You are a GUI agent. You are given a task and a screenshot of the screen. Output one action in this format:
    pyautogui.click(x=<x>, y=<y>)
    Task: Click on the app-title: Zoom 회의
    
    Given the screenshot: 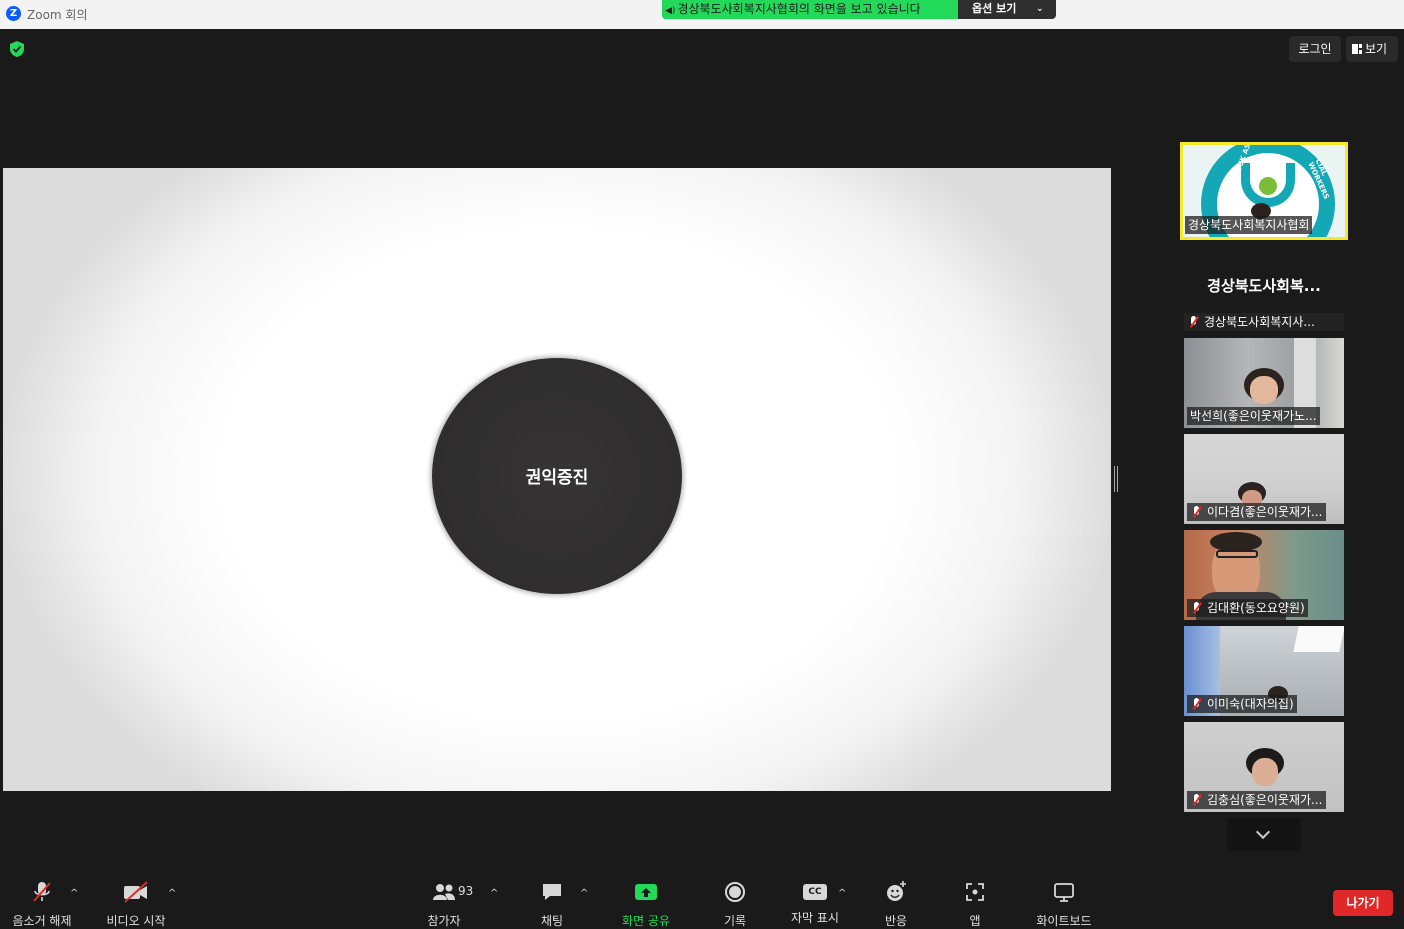 What is the action you would take?
    pyautogui.click(x=57, y=15)
    